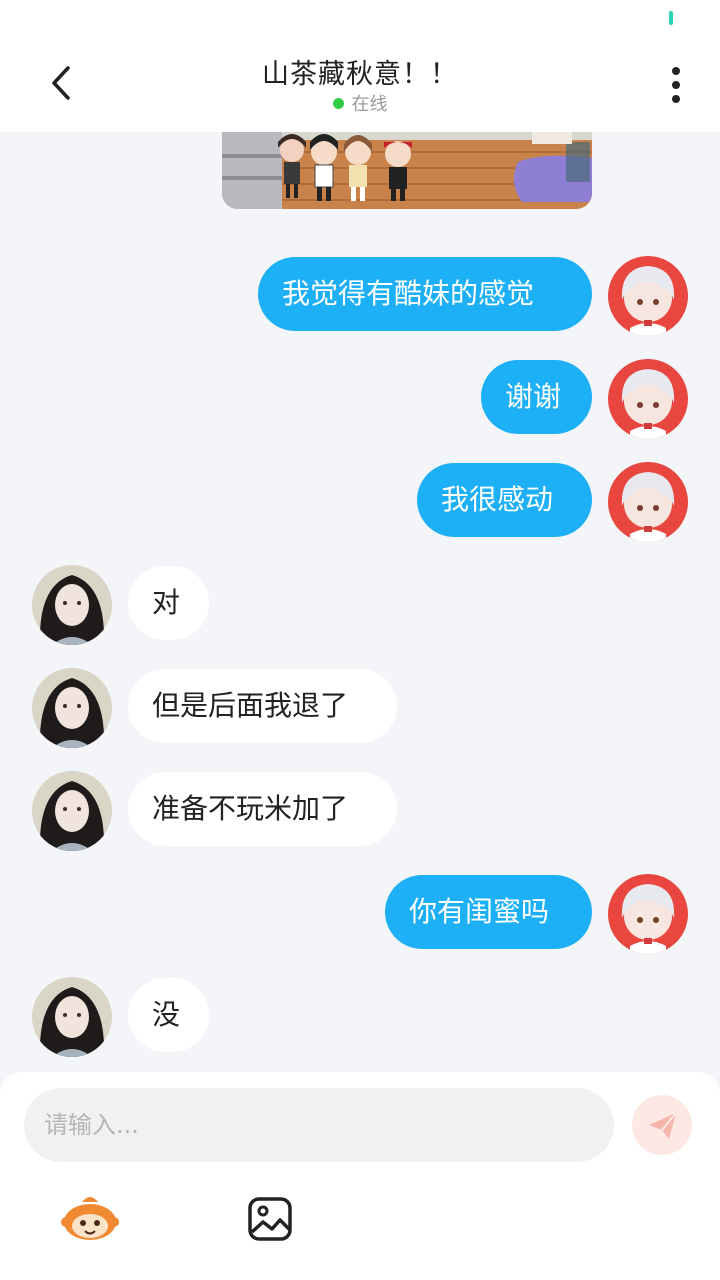 The width and height of the screenshot is (720, 1280). What do you see at coordinates (262, 706) in the screenshot?
I see `message-bubble-received: 但是后面我退了` at bounding box center [262, 706].